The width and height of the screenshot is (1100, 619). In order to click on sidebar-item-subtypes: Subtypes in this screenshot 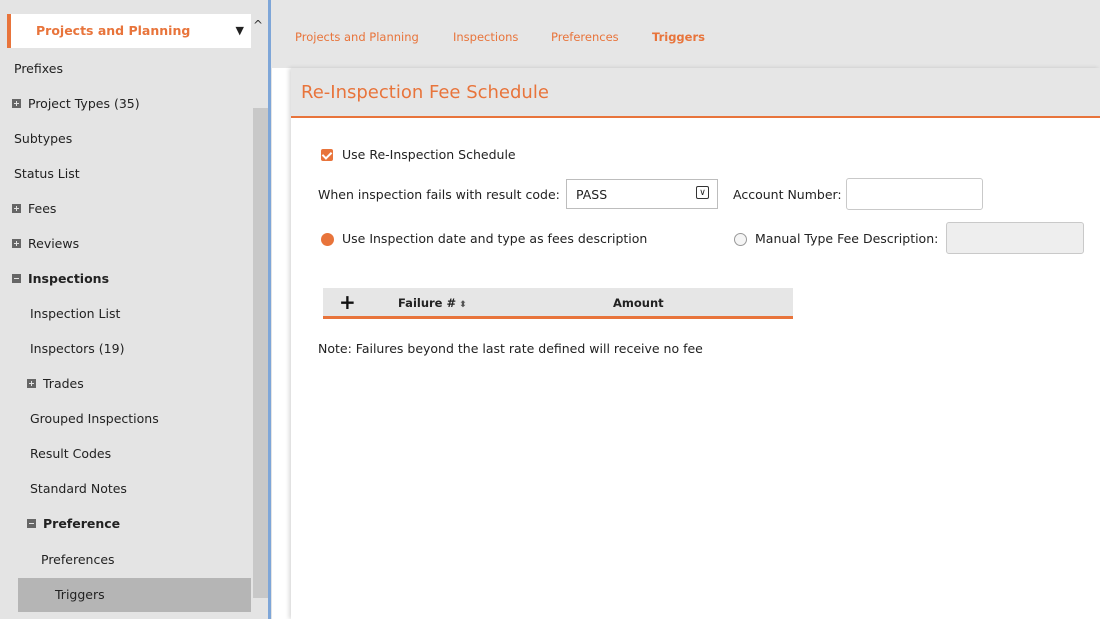, I will do `click(133, 139)`.